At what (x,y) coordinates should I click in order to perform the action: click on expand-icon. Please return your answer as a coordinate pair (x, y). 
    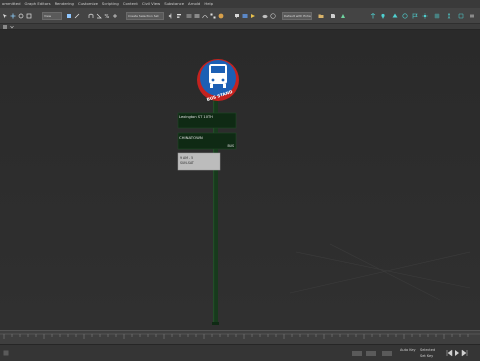
    Looking at the image, I should click on (461, 16).